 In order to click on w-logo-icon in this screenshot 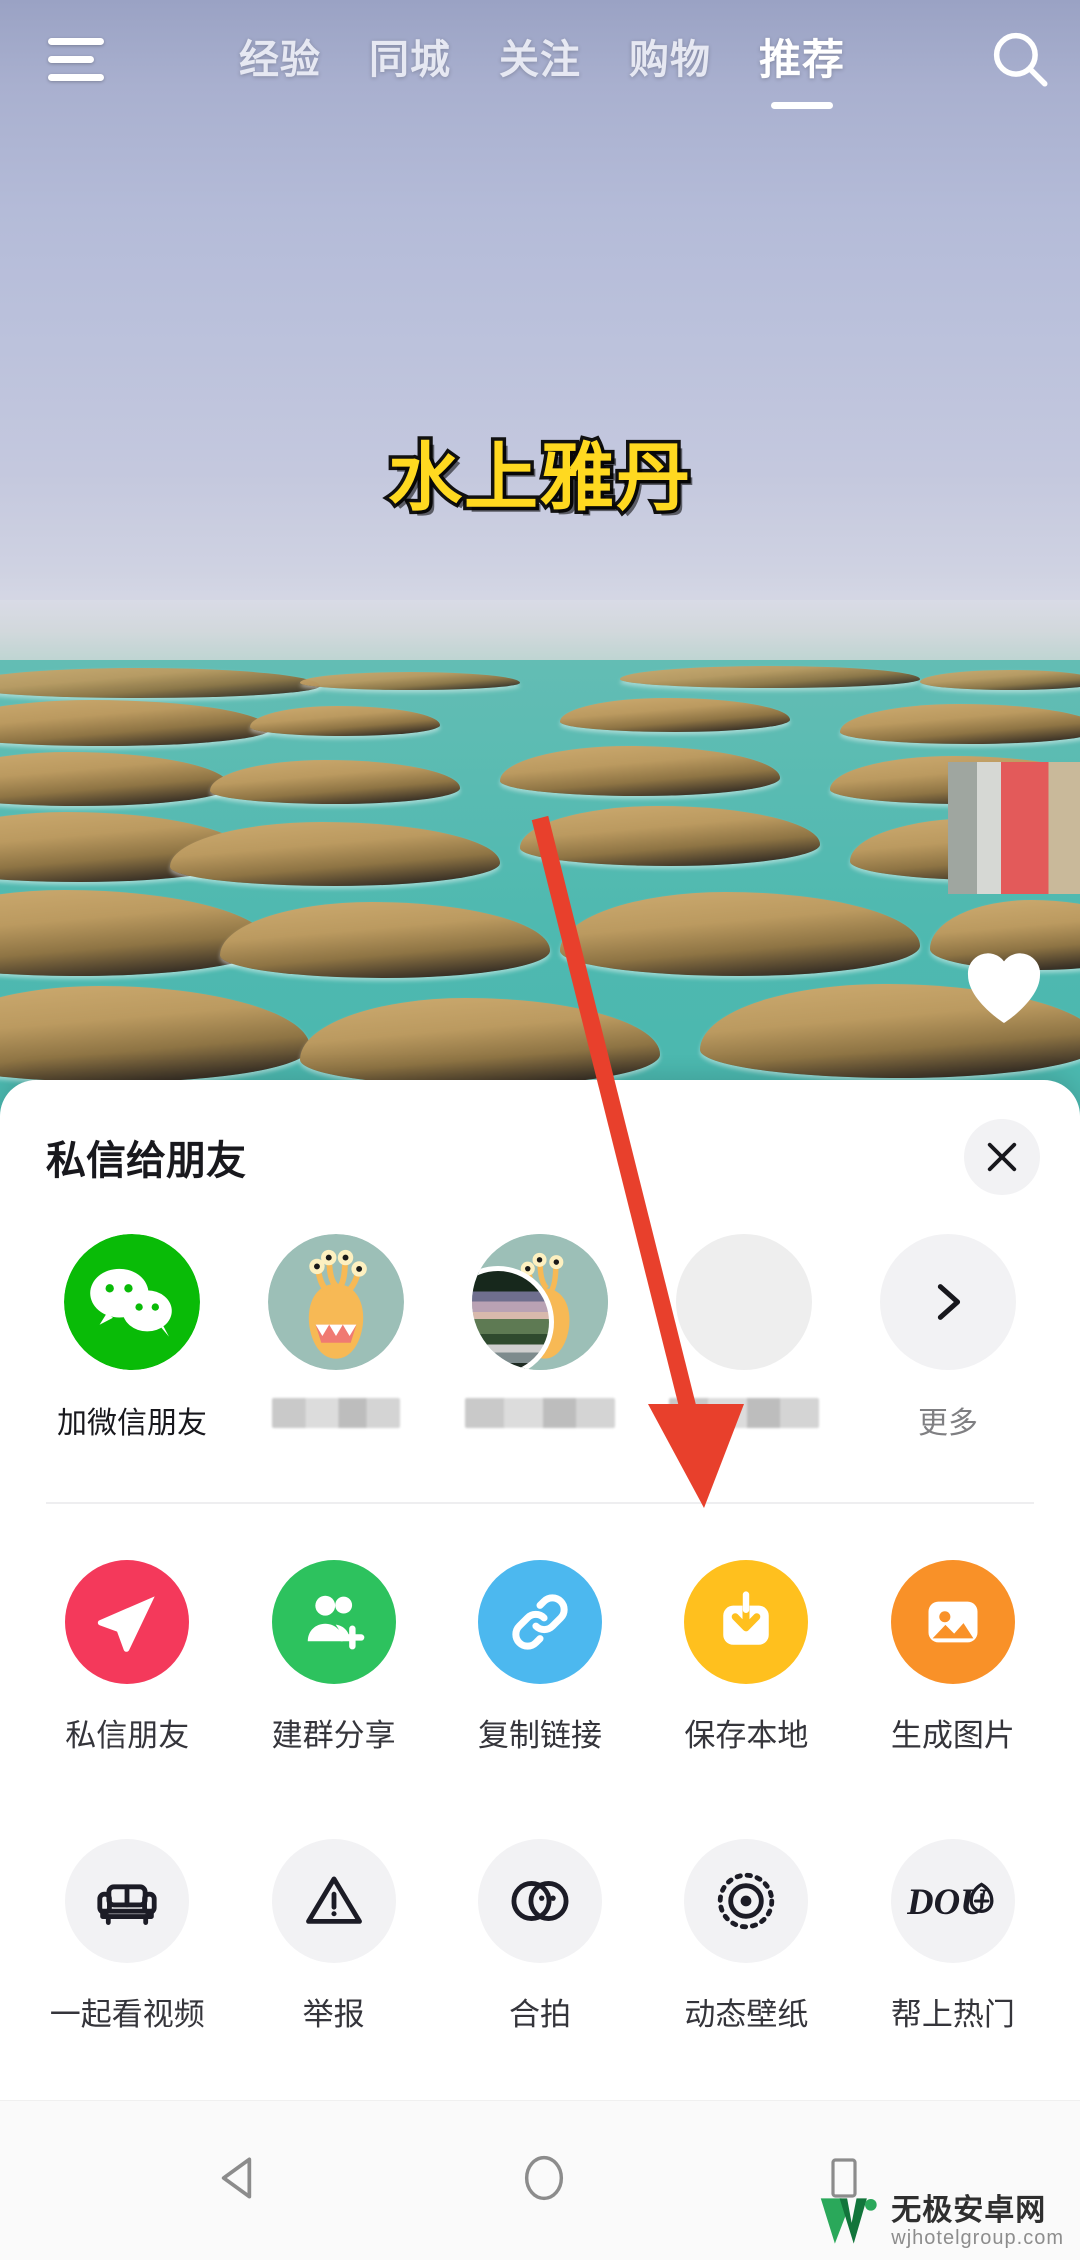, I will do `click(849, 2221)`.